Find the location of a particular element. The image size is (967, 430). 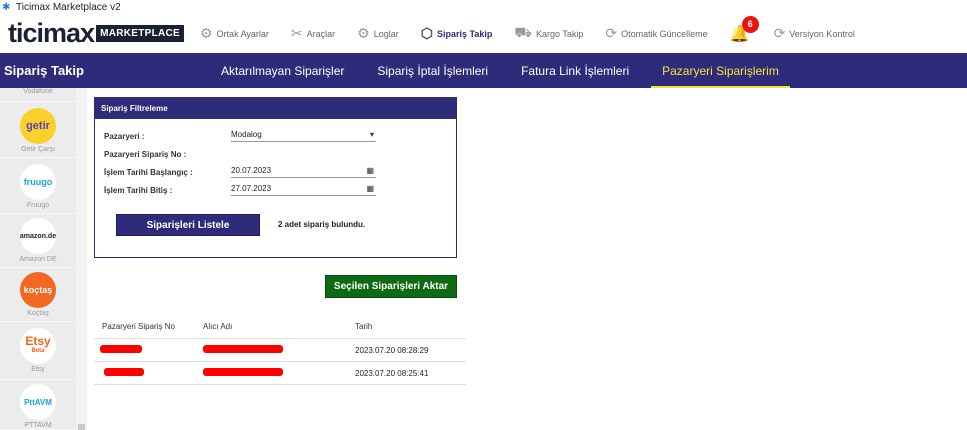

topnav-label: Kargo Takip is located at coordinates (559, 33).